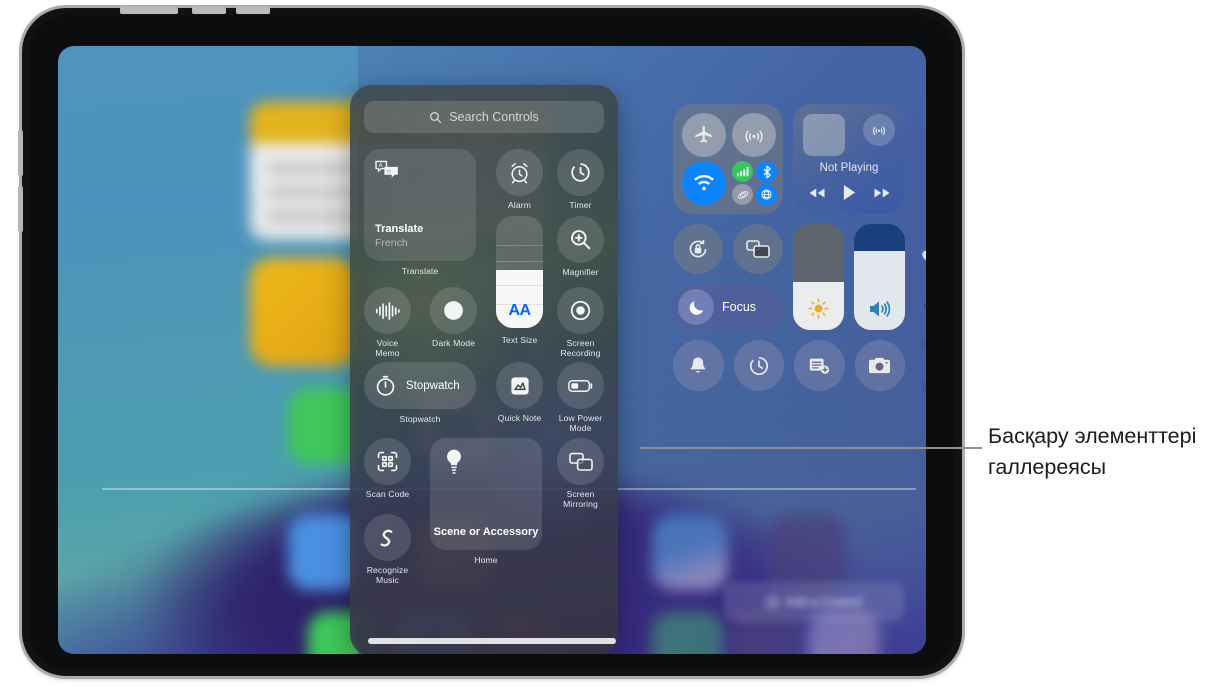  What do you see at coordinates (580, 385) in the screenshot?
I see `low-power-mode-button` at bounding box center [580, 385].